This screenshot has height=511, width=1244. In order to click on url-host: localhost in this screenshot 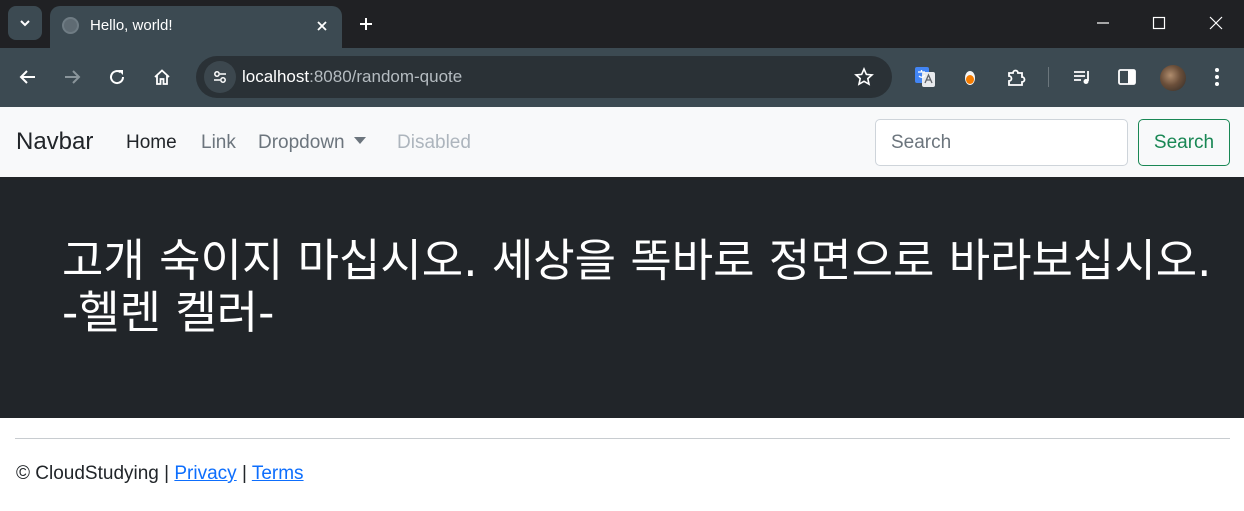, I will do `click(276, 76)`.